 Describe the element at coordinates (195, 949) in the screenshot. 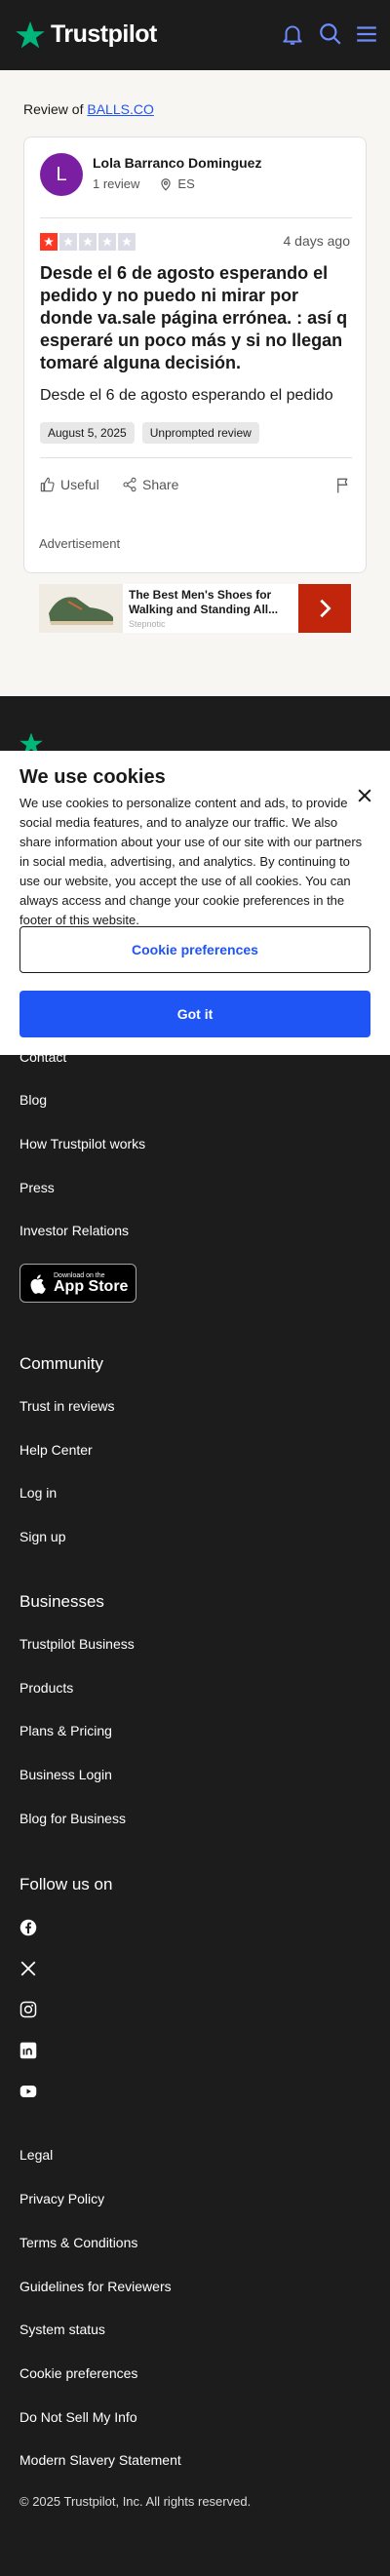

I see `cookie-preferences-button: Cookie preferences` at that location.